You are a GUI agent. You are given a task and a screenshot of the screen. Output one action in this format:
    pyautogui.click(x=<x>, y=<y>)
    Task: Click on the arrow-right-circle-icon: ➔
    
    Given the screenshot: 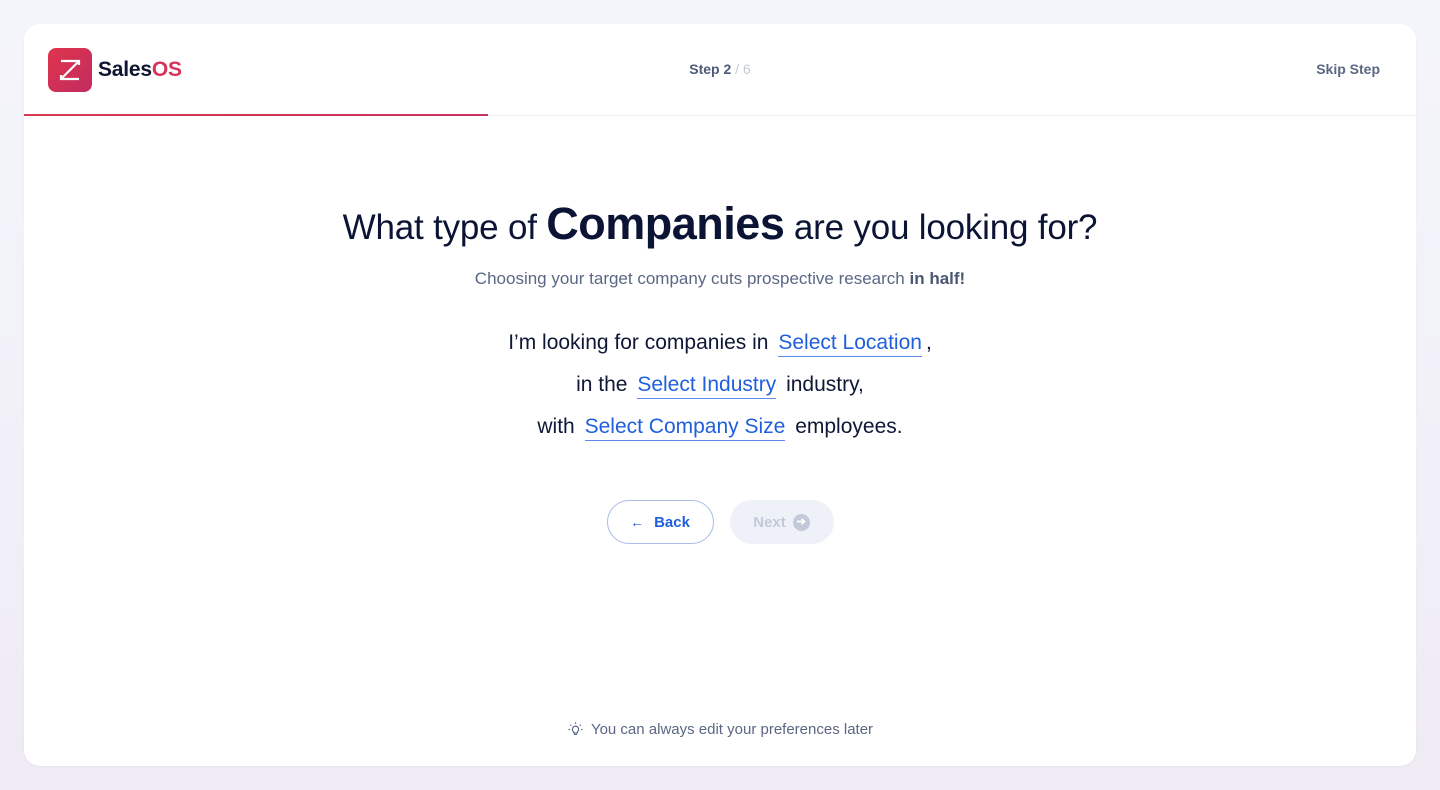 What is the action you would take?
    pyautogui.click(x=801, y=522)
    